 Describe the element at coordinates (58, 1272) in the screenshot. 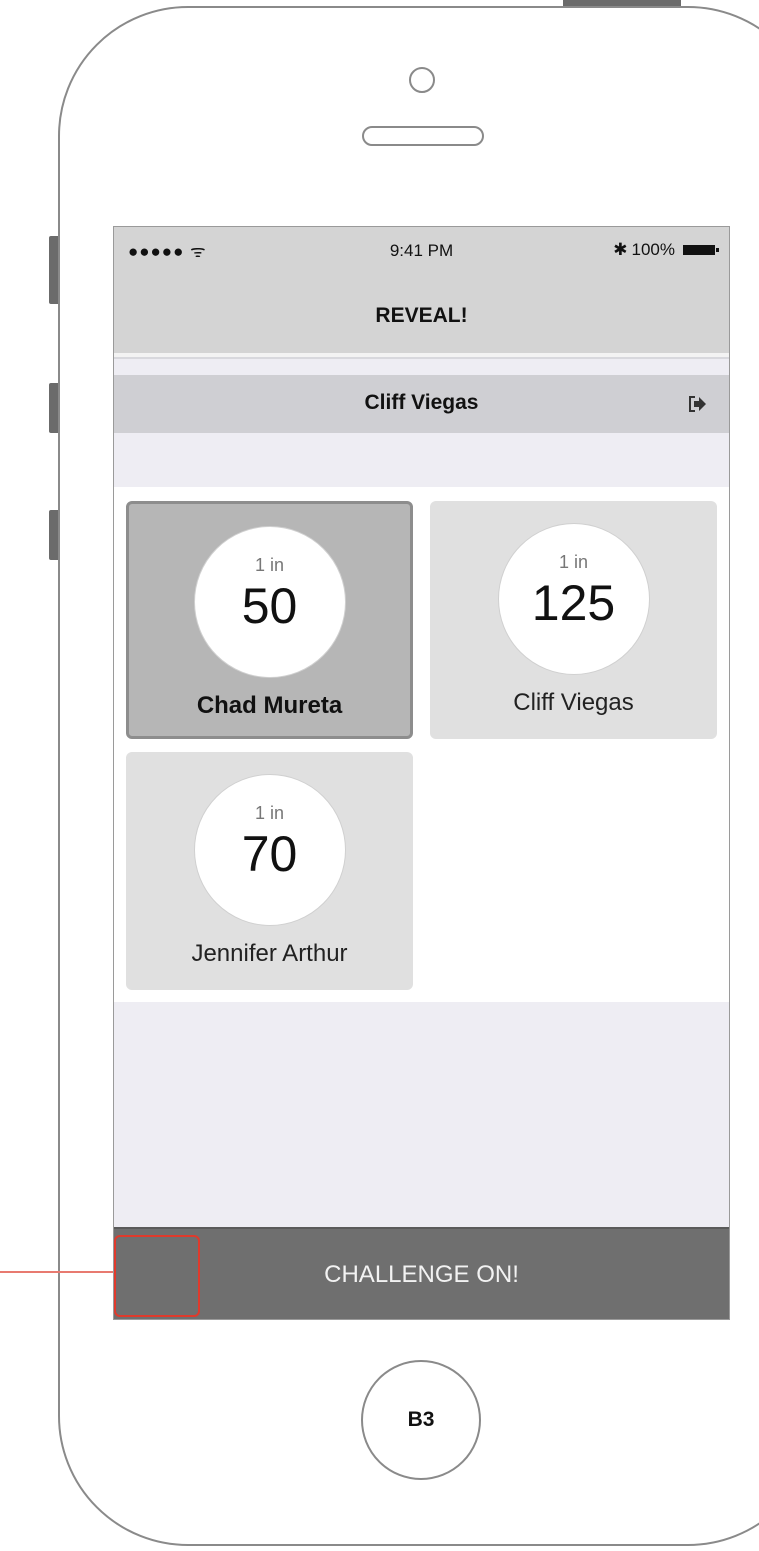

I see `annotation-connector` at that location.